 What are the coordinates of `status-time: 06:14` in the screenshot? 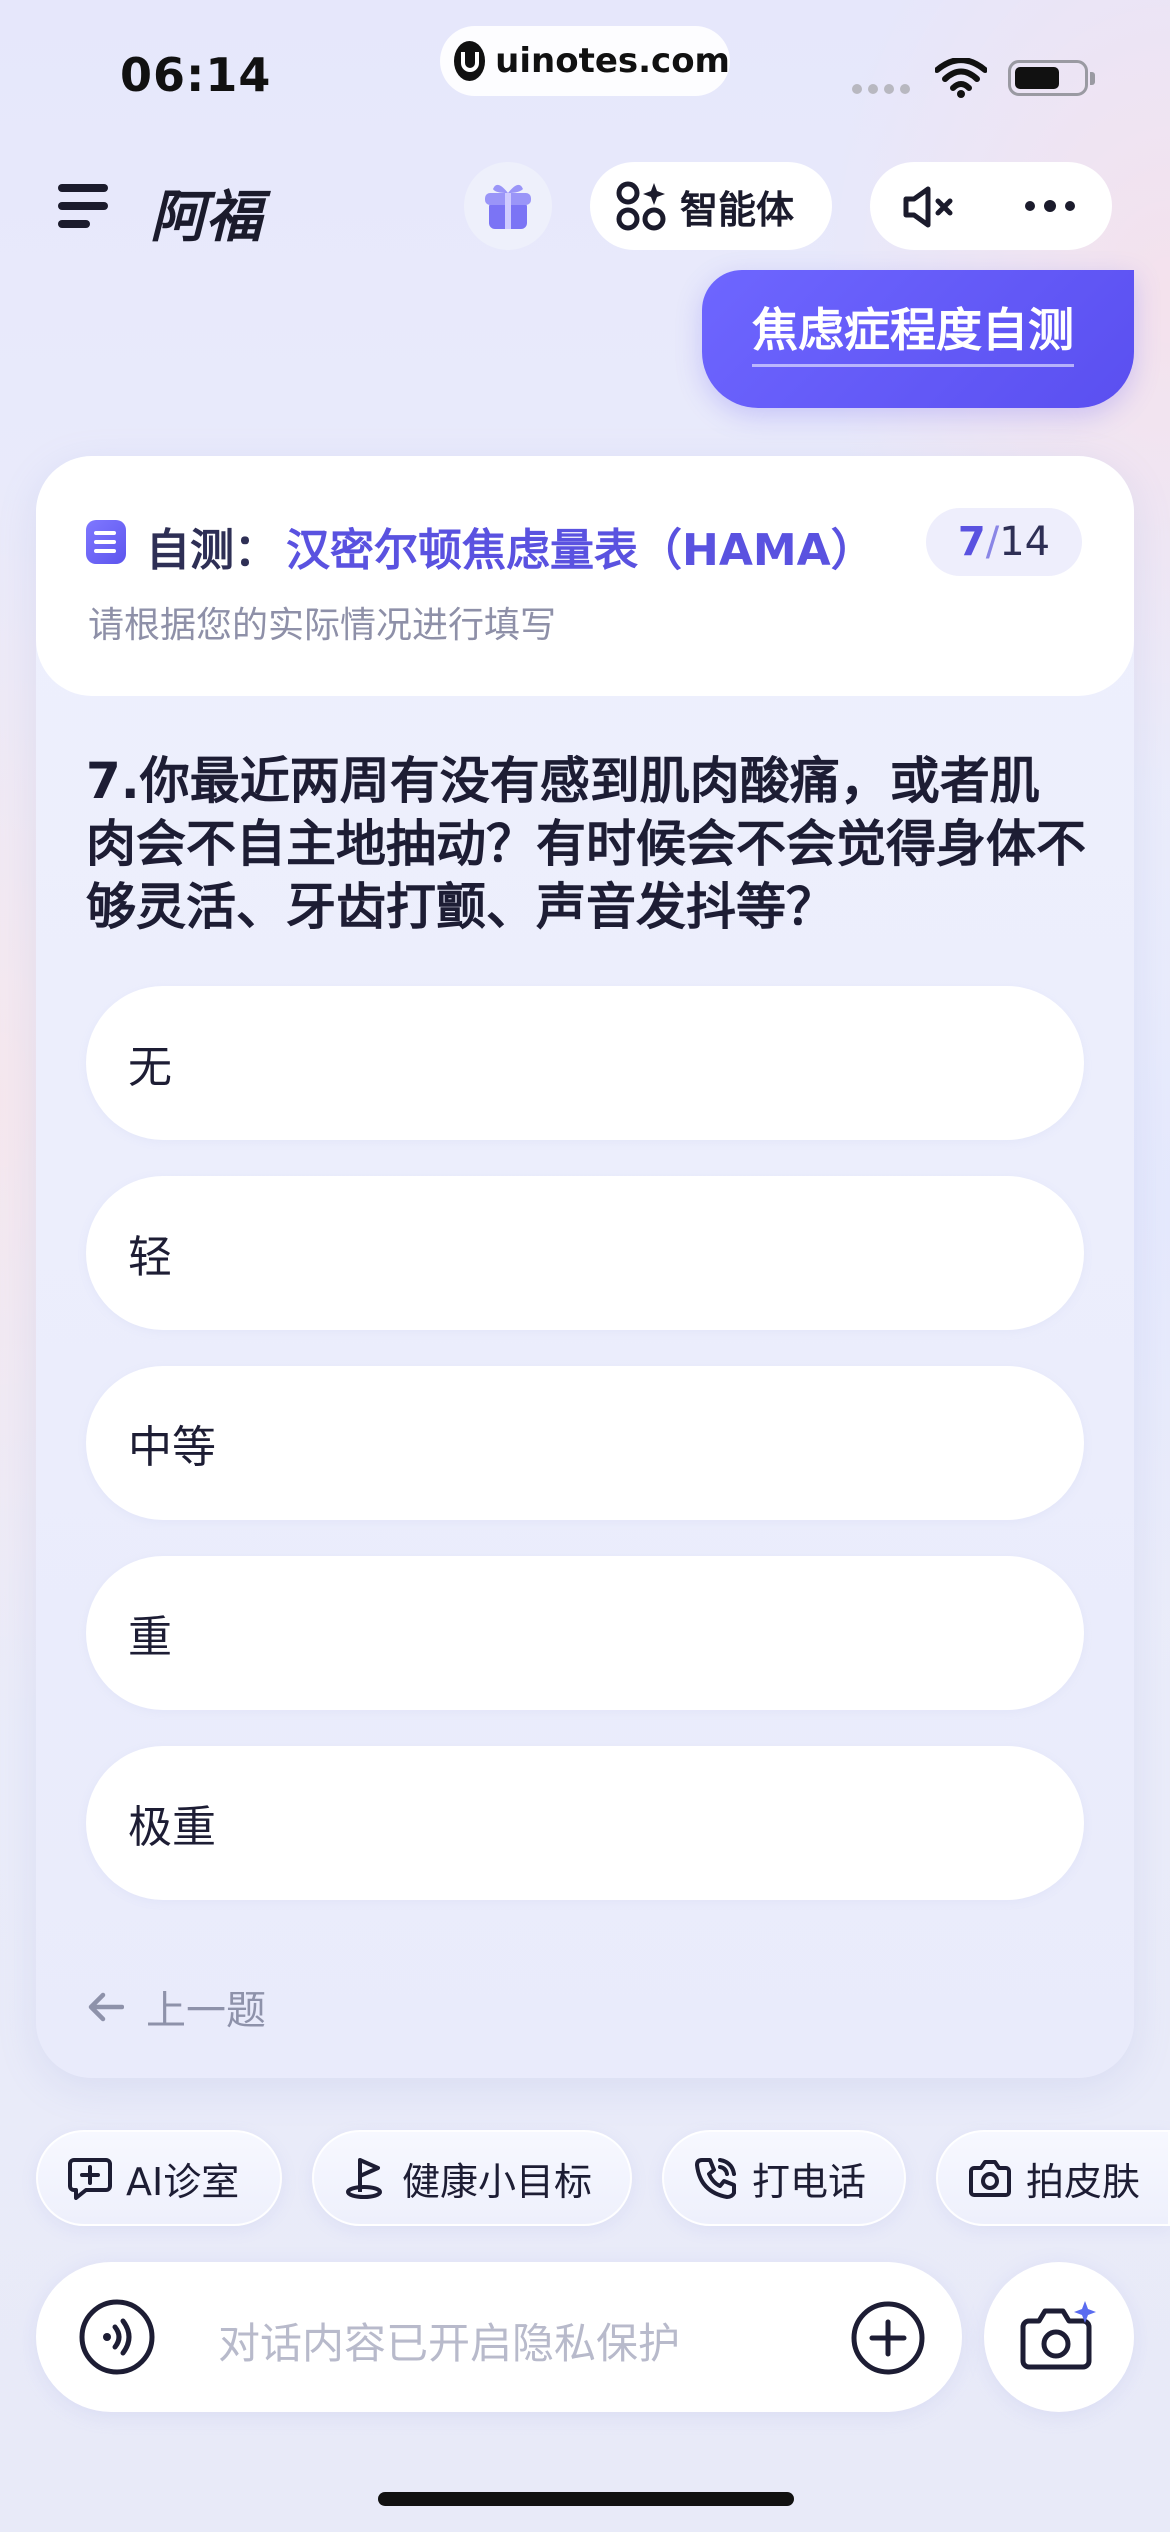 It's located at (196, 75).